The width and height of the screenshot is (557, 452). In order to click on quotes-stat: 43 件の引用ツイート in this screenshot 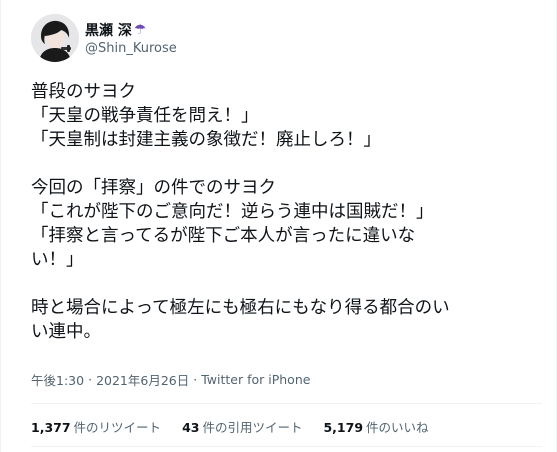, I will do `click(242, 426)`.